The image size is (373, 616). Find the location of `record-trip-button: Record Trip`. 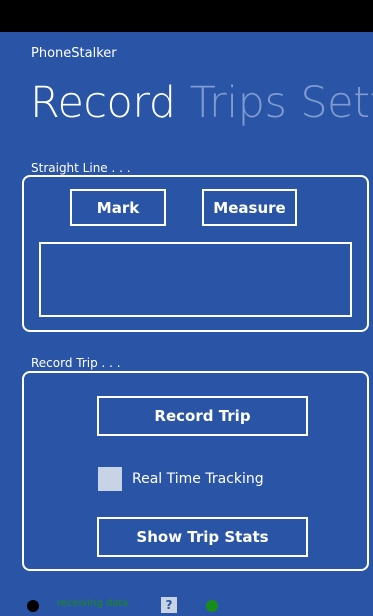

record-trip-button: Record Trip is located at coordinates (202, 416).